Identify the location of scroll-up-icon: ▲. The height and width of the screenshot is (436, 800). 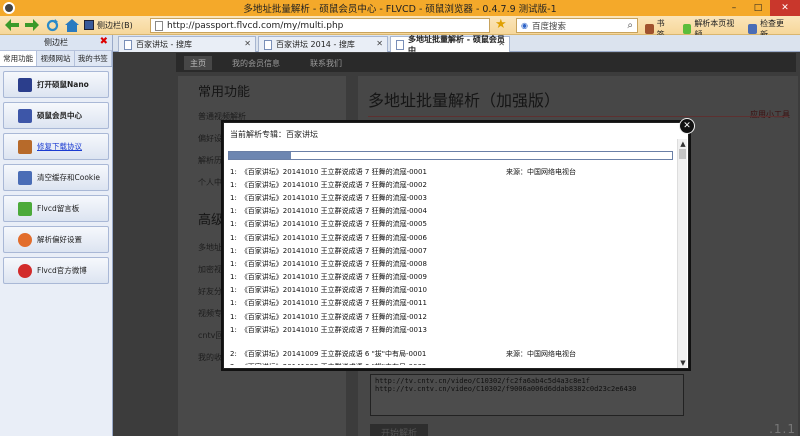
(683, 144).